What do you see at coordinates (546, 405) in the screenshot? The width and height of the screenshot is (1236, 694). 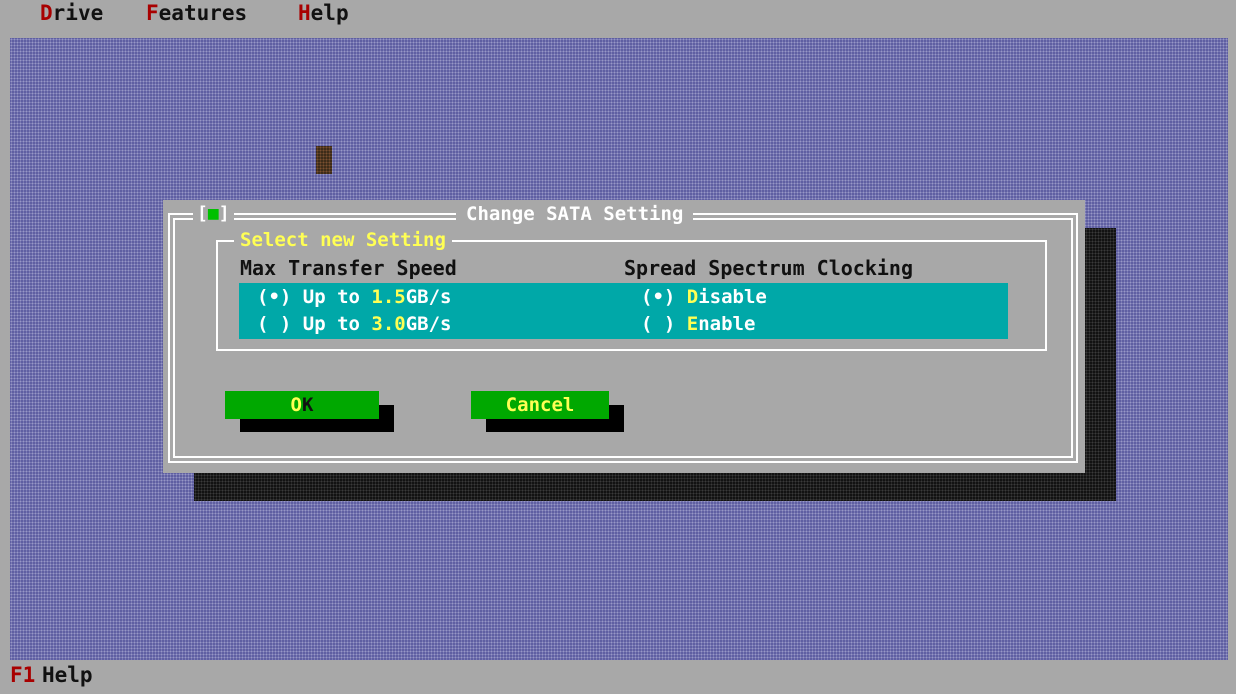 I see `cancel-label: ancel` at bounding box center [546, 405].